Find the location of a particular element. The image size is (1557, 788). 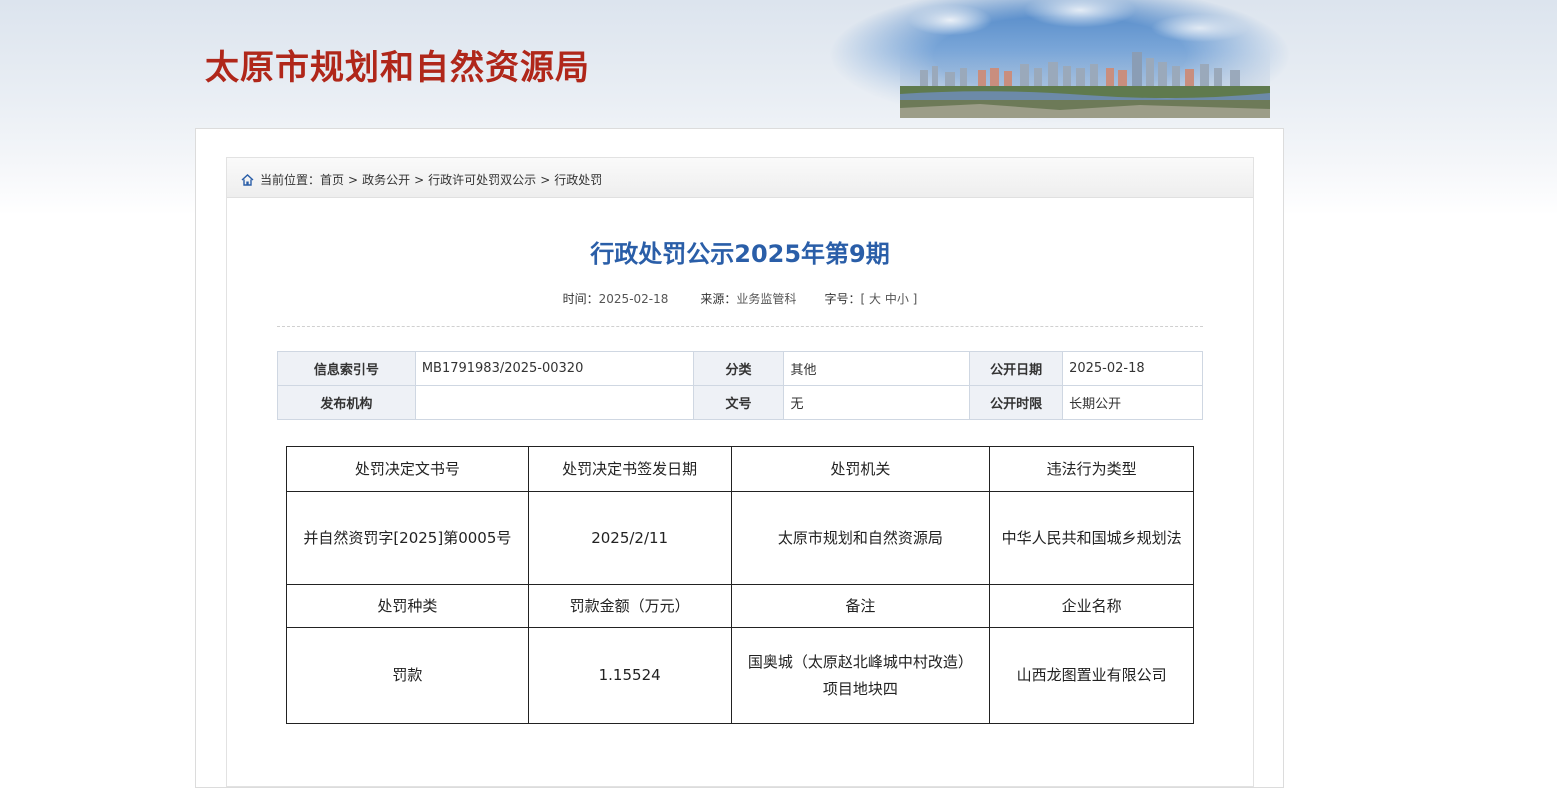

breadcrumb-home-link: 首页 is located at coordinates (332, 180).